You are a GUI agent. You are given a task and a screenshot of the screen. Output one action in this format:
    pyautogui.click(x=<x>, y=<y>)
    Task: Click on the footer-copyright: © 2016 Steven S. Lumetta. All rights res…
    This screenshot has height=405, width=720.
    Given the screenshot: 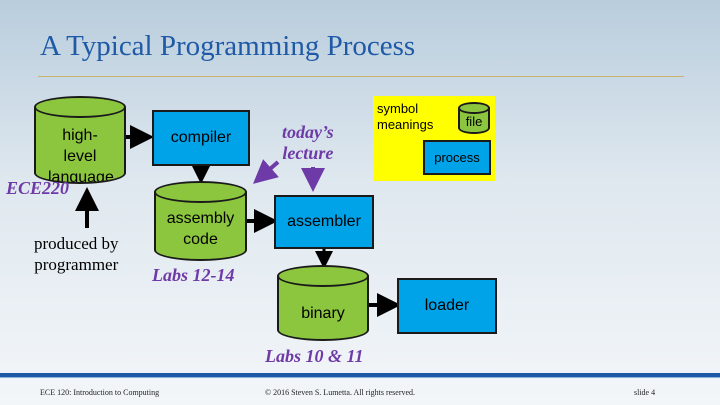 What is the action you would take?
    pyautogui.click(x=340, y=392)
    